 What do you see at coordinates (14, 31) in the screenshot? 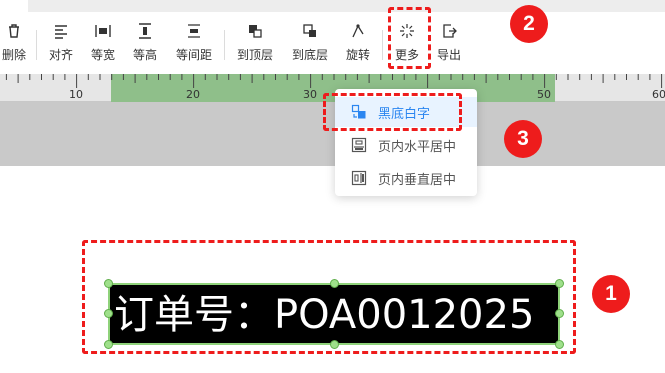
I see `trash-icon` at bounding box center [14, 31].